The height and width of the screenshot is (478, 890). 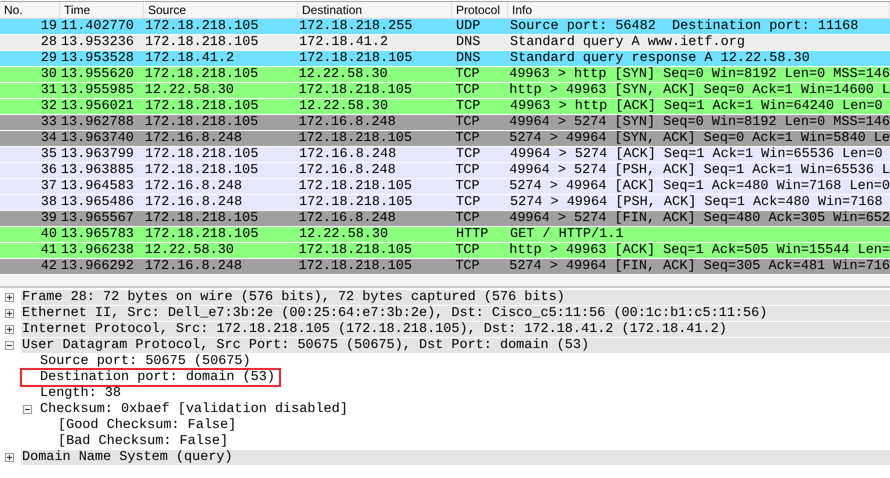 I want to click on packet-row: 19 11.402770 172.18.218.105 172.18.218.255 UDP Source port: 56482 Destination port: 11168, so click(x=445, y=27).